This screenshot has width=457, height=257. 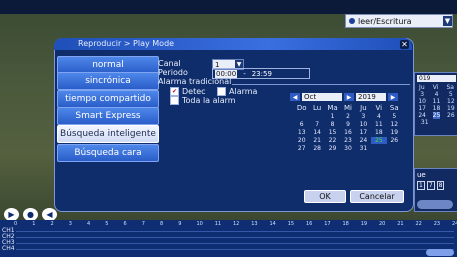 I want to click on side-calendar-row: 10 11 12, so click(x=436, y=101).